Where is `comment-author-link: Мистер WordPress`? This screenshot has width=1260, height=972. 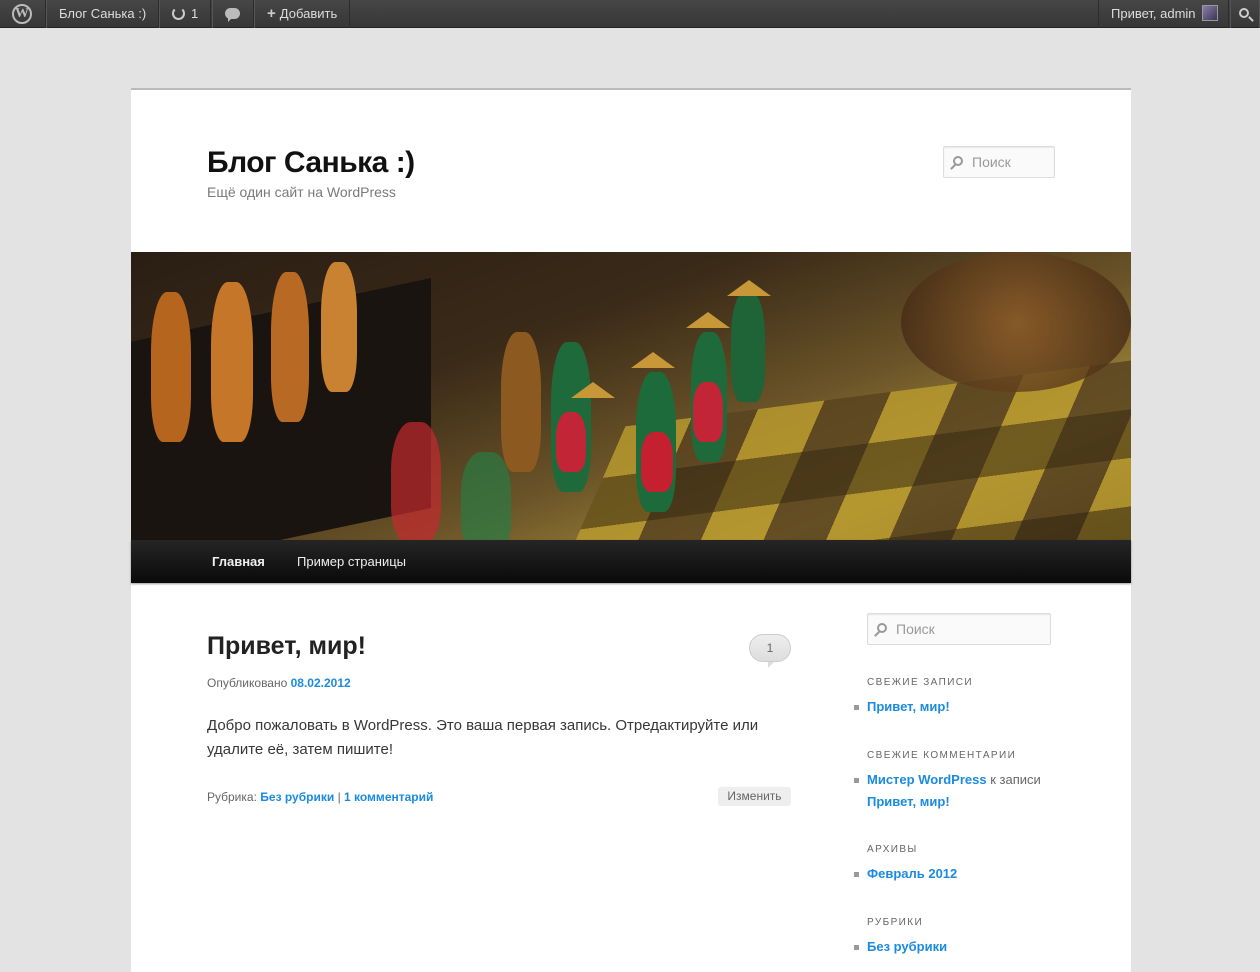 comment-author-link: Мистер WordPress is located at coordinates (927, 779).